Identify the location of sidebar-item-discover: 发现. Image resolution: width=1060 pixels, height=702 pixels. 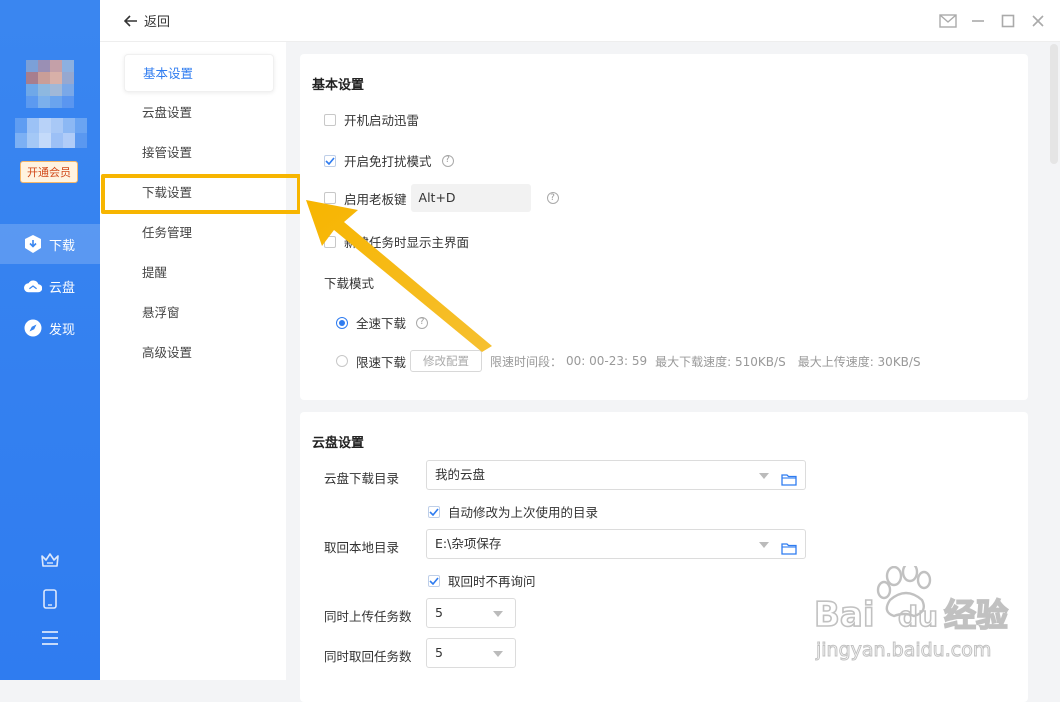
(50, 328).